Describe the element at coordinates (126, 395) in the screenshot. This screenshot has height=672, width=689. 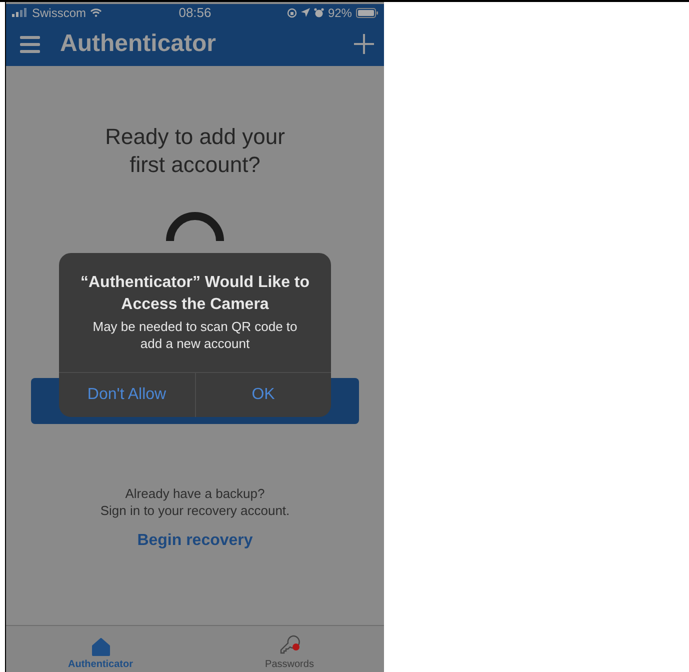
I see `dialog-button: Don't Allow` at that location.